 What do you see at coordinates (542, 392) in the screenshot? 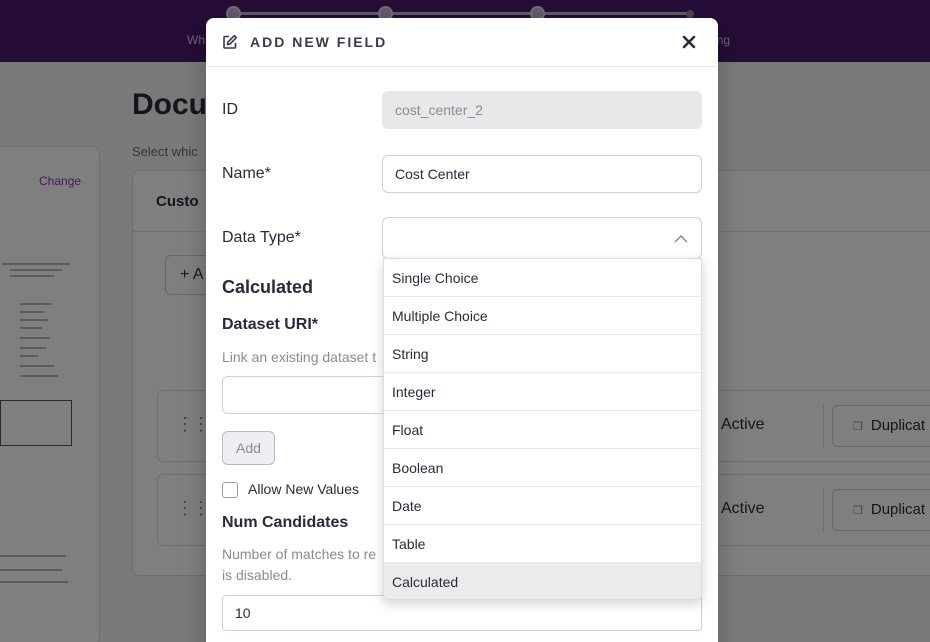
I see `option-integer: Integer` at bounding box center [542, 392].